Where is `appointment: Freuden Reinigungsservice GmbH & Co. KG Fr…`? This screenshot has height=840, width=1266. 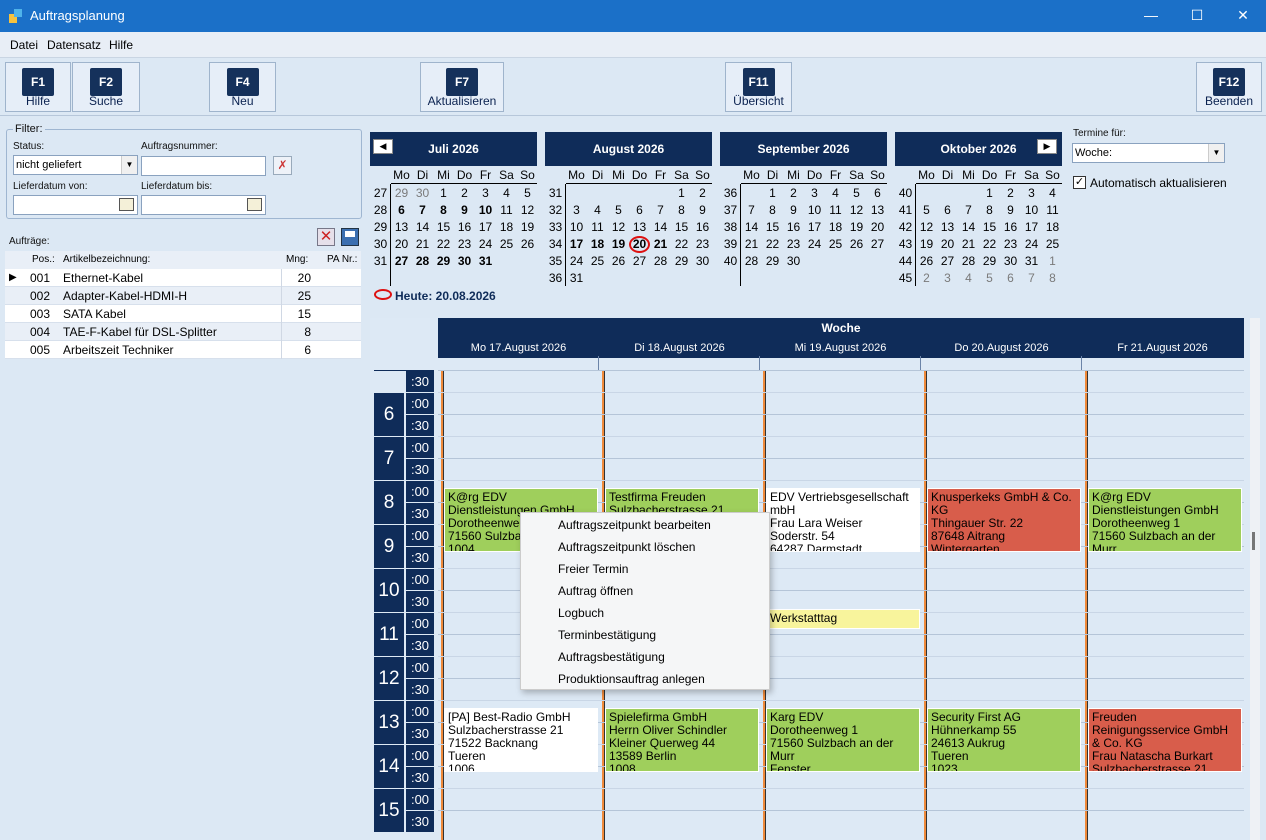
appointment: Freuden Reinigungsservice GmbH & Co. KG Fr… is located at coordinates (1165, 740).